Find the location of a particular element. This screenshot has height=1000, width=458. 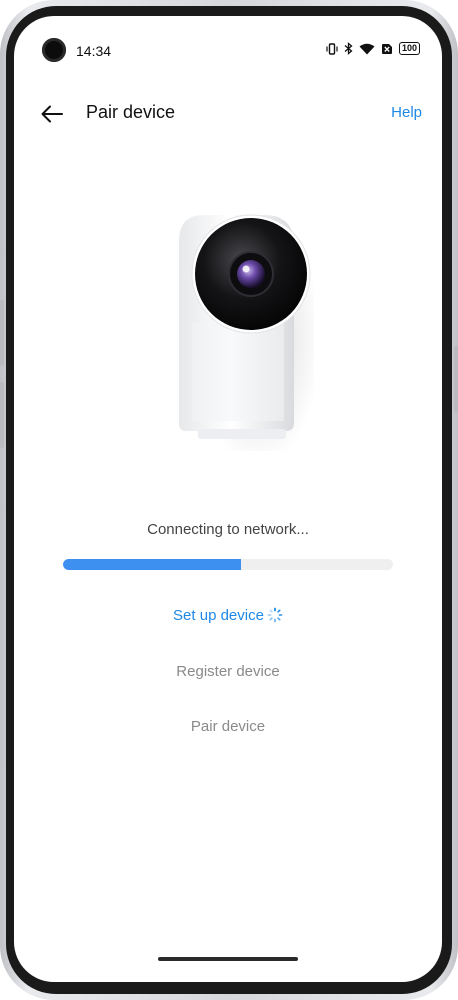

status-icons: 100 is located at coordinates (373, 48).